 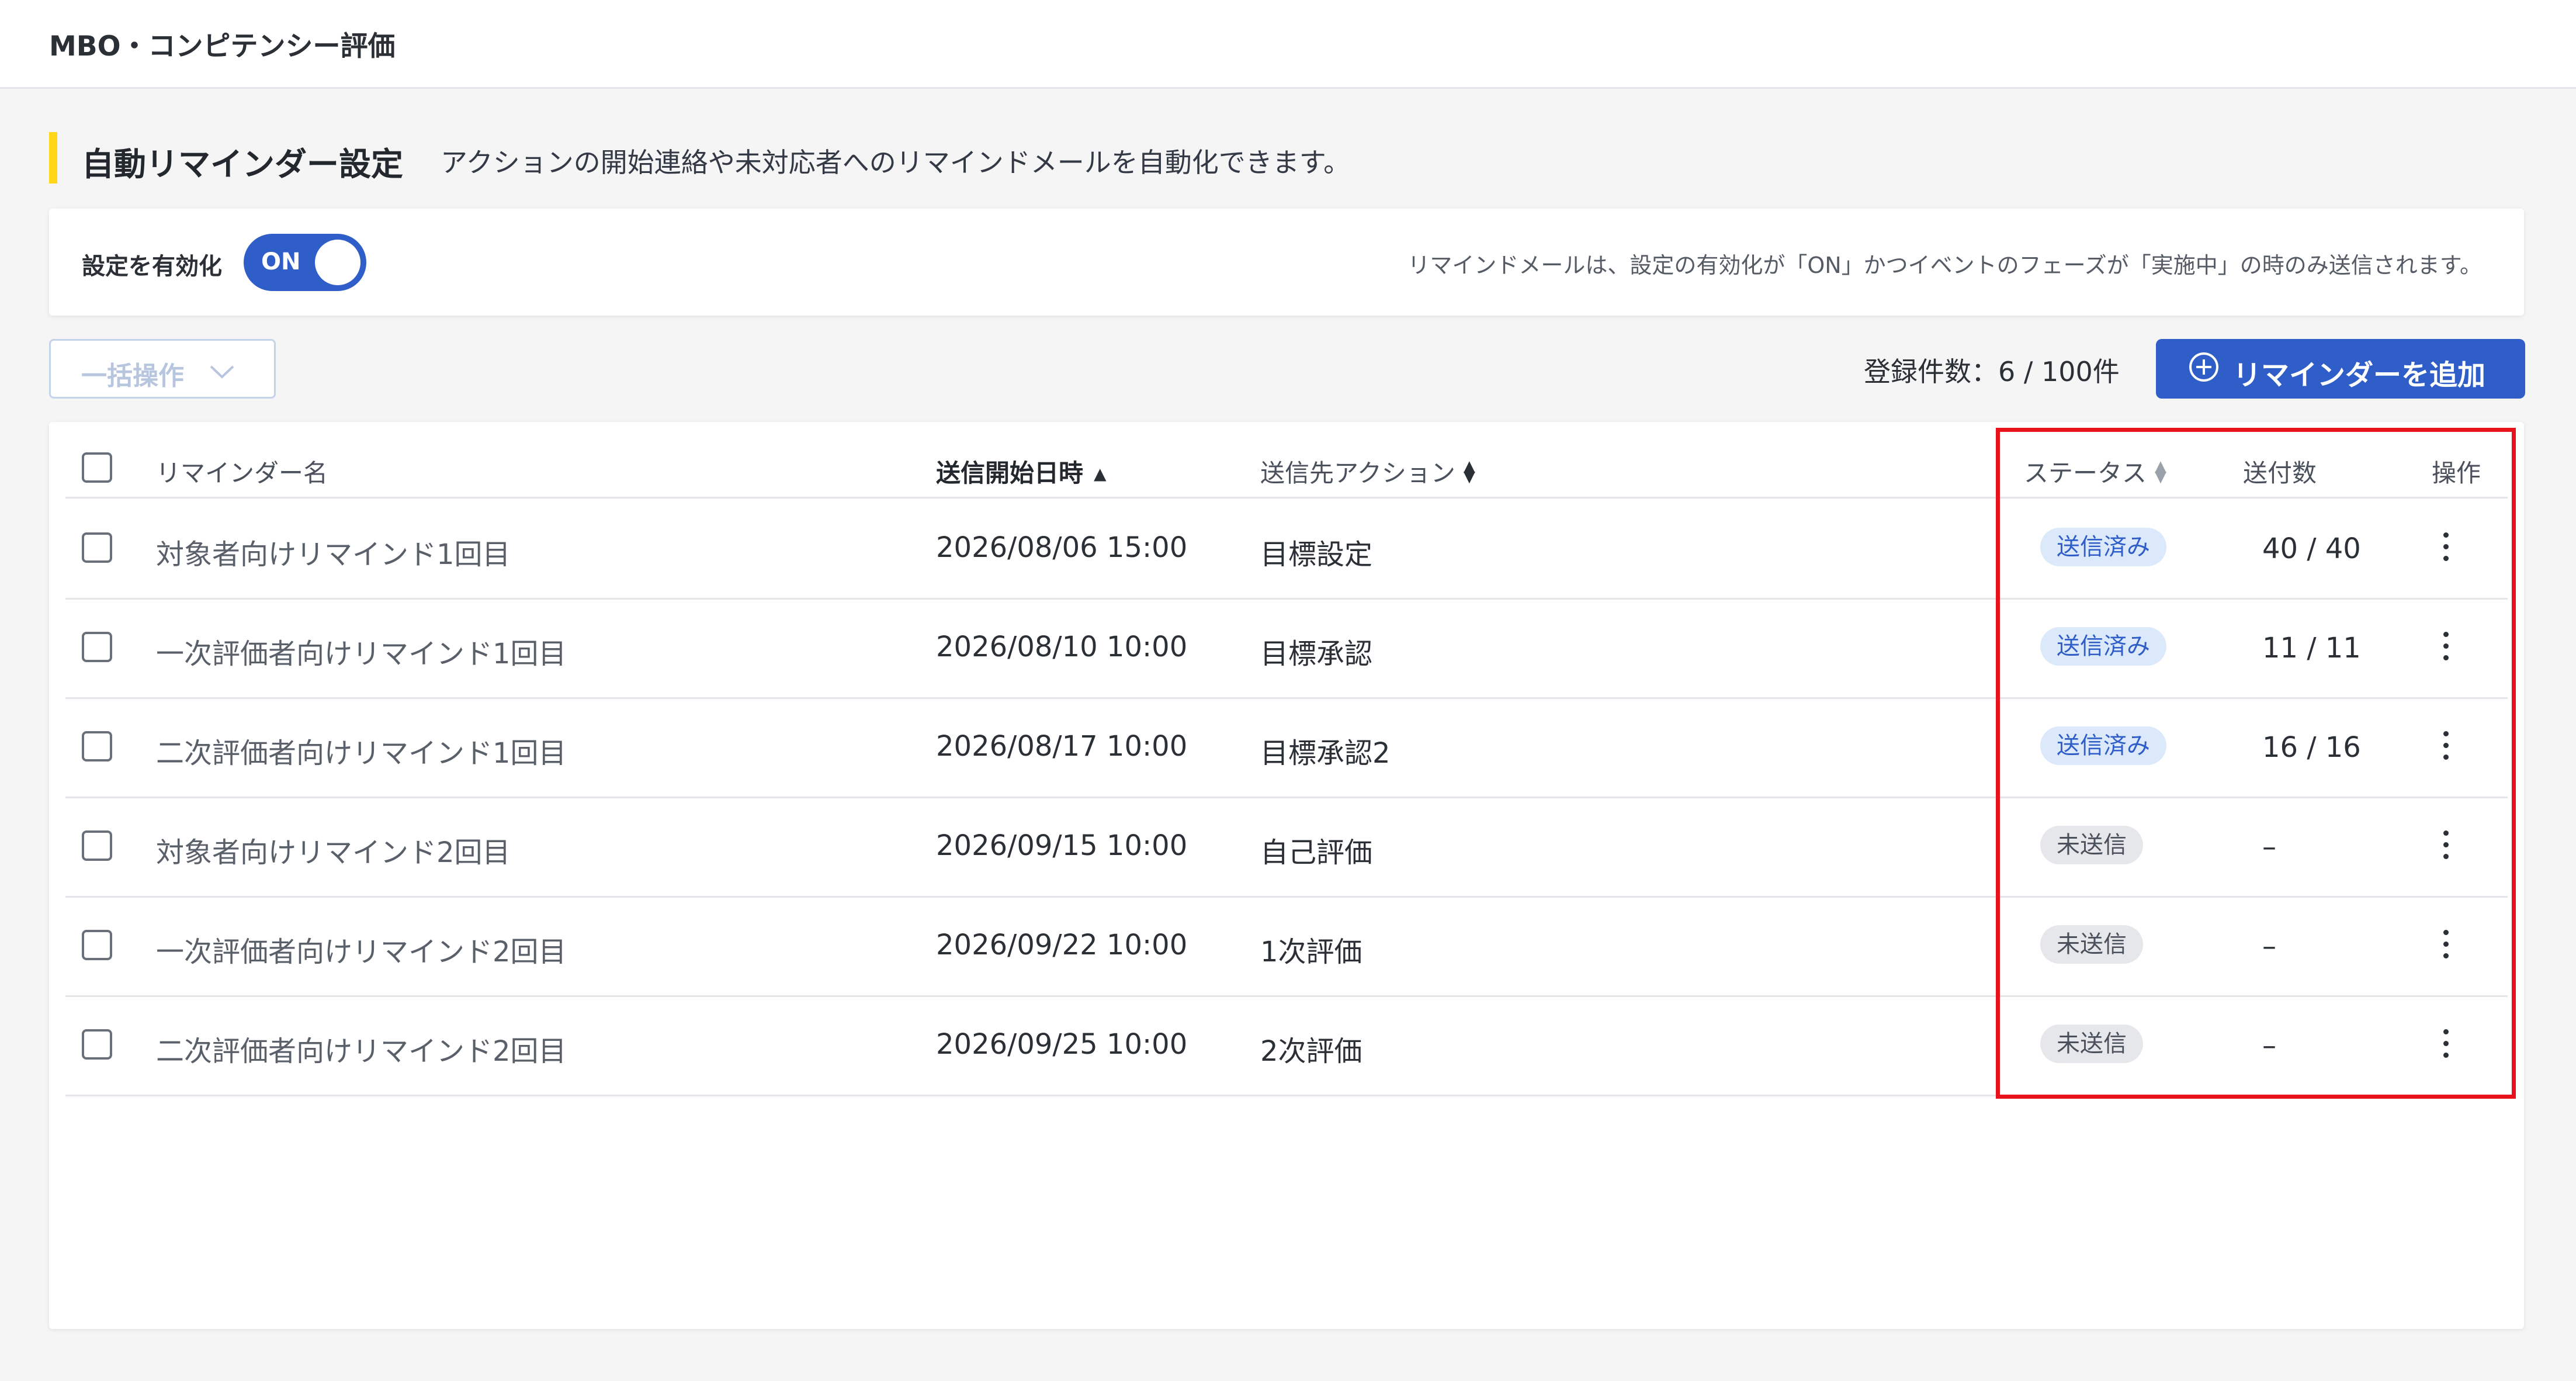 What do you see at coordinates (2311, 747) in the screenshot?
I see `send-count: 16 / 16` at bounding box center [2311, 747].